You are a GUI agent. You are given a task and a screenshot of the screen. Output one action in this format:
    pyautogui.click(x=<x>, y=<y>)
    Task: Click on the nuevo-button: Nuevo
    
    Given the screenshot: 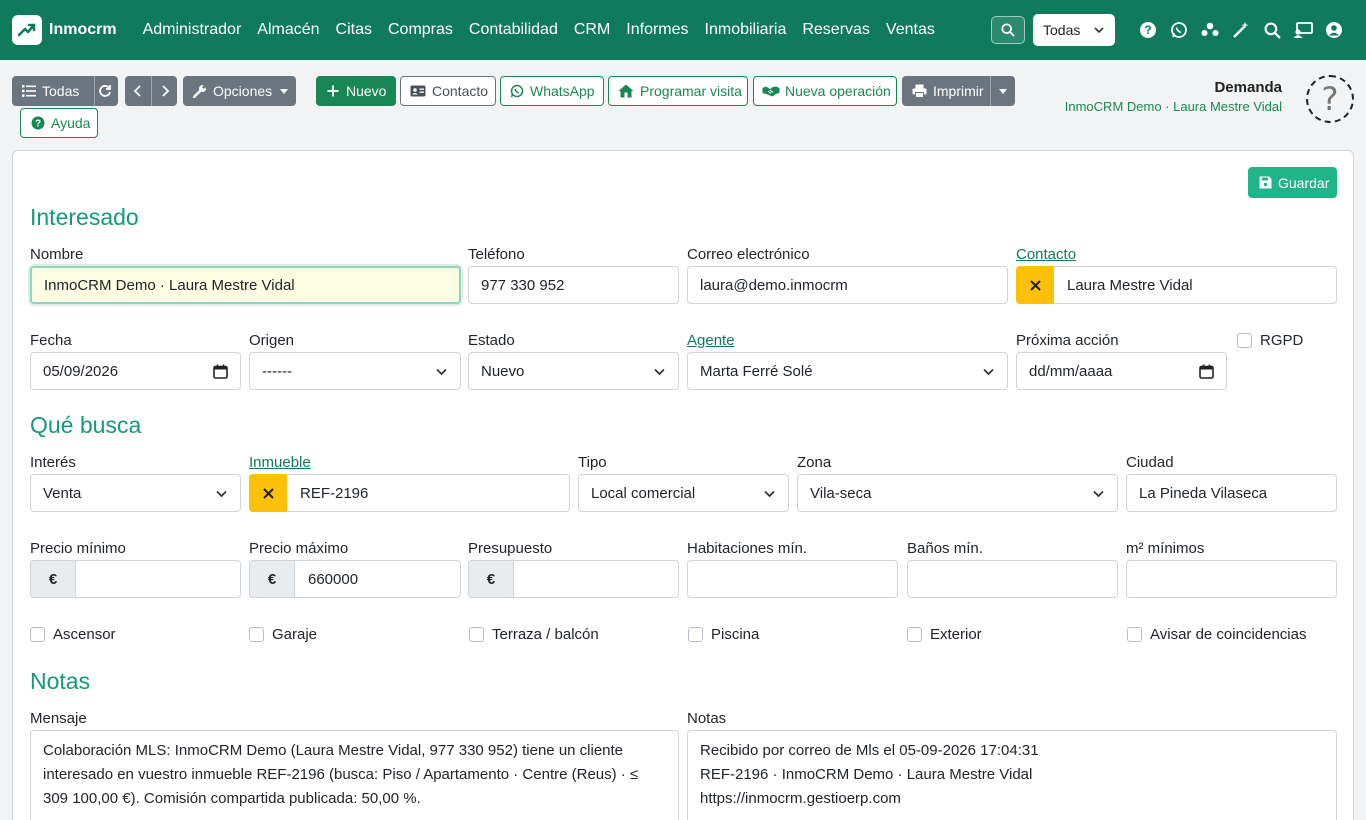 What is the action you would take?
    pyautogui.click(x=356, y=91)
    